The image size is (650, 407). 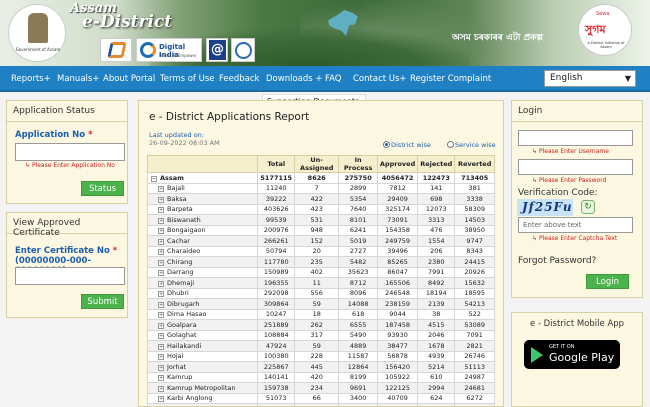 What do you see at coordinates (320, 241) in the screenshot?
I see `table-row: + Cachar 266261 152 5019 249759 1554 9747` at bounding box center [320, 241].